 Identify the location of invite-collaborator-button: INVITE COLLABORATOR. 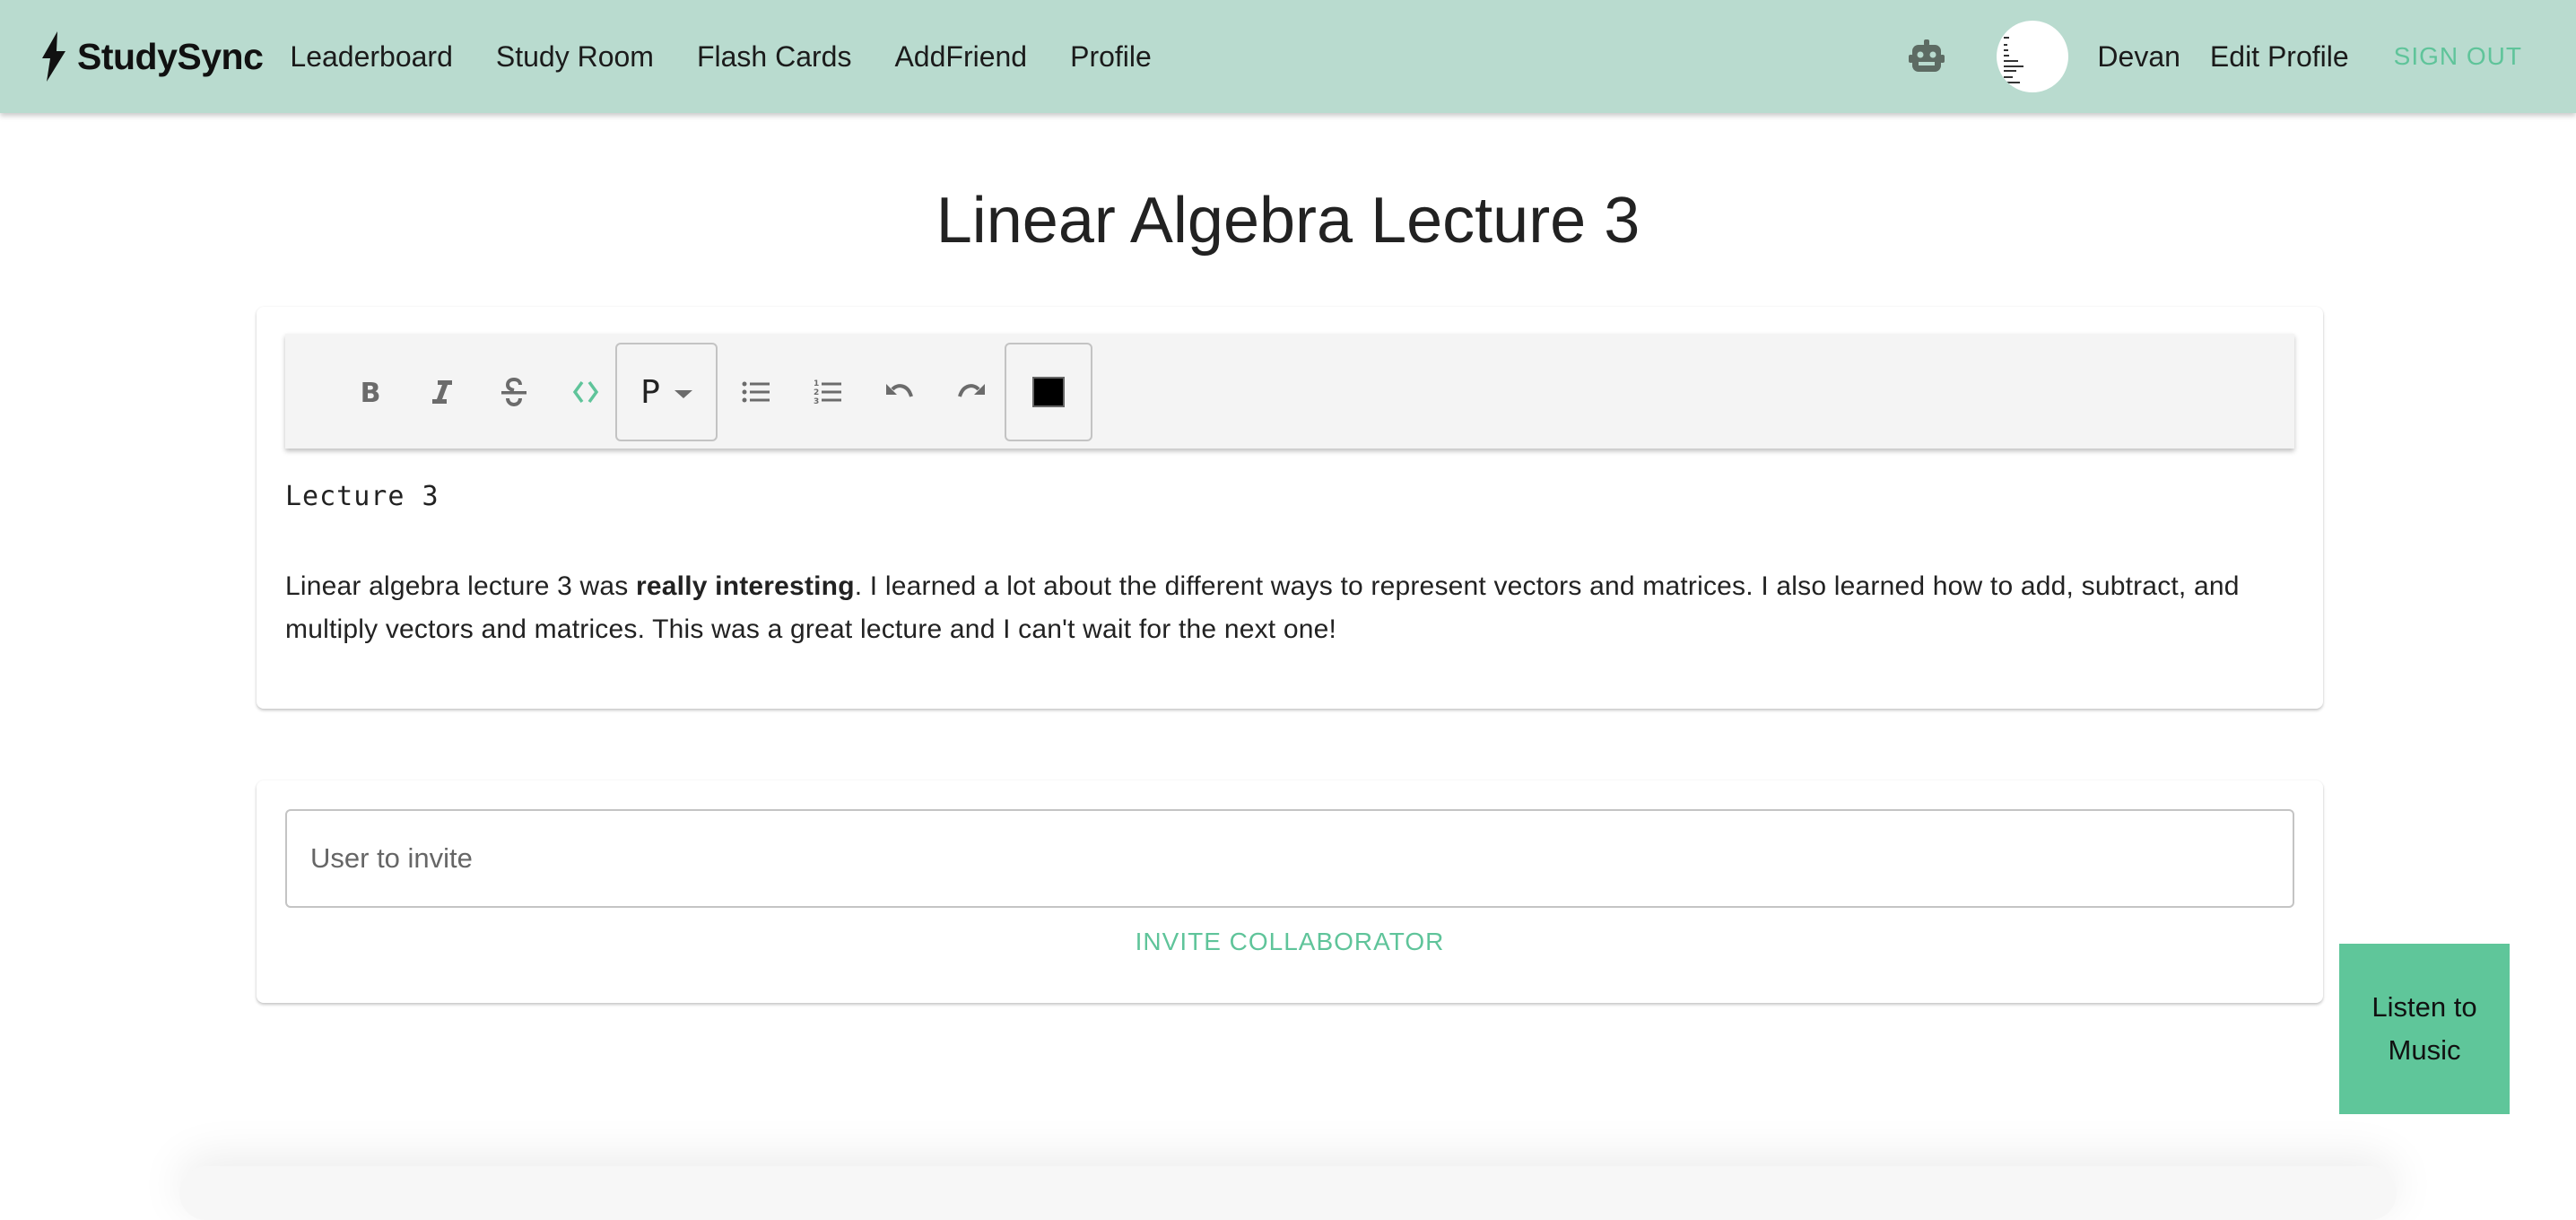
(1290, 942).